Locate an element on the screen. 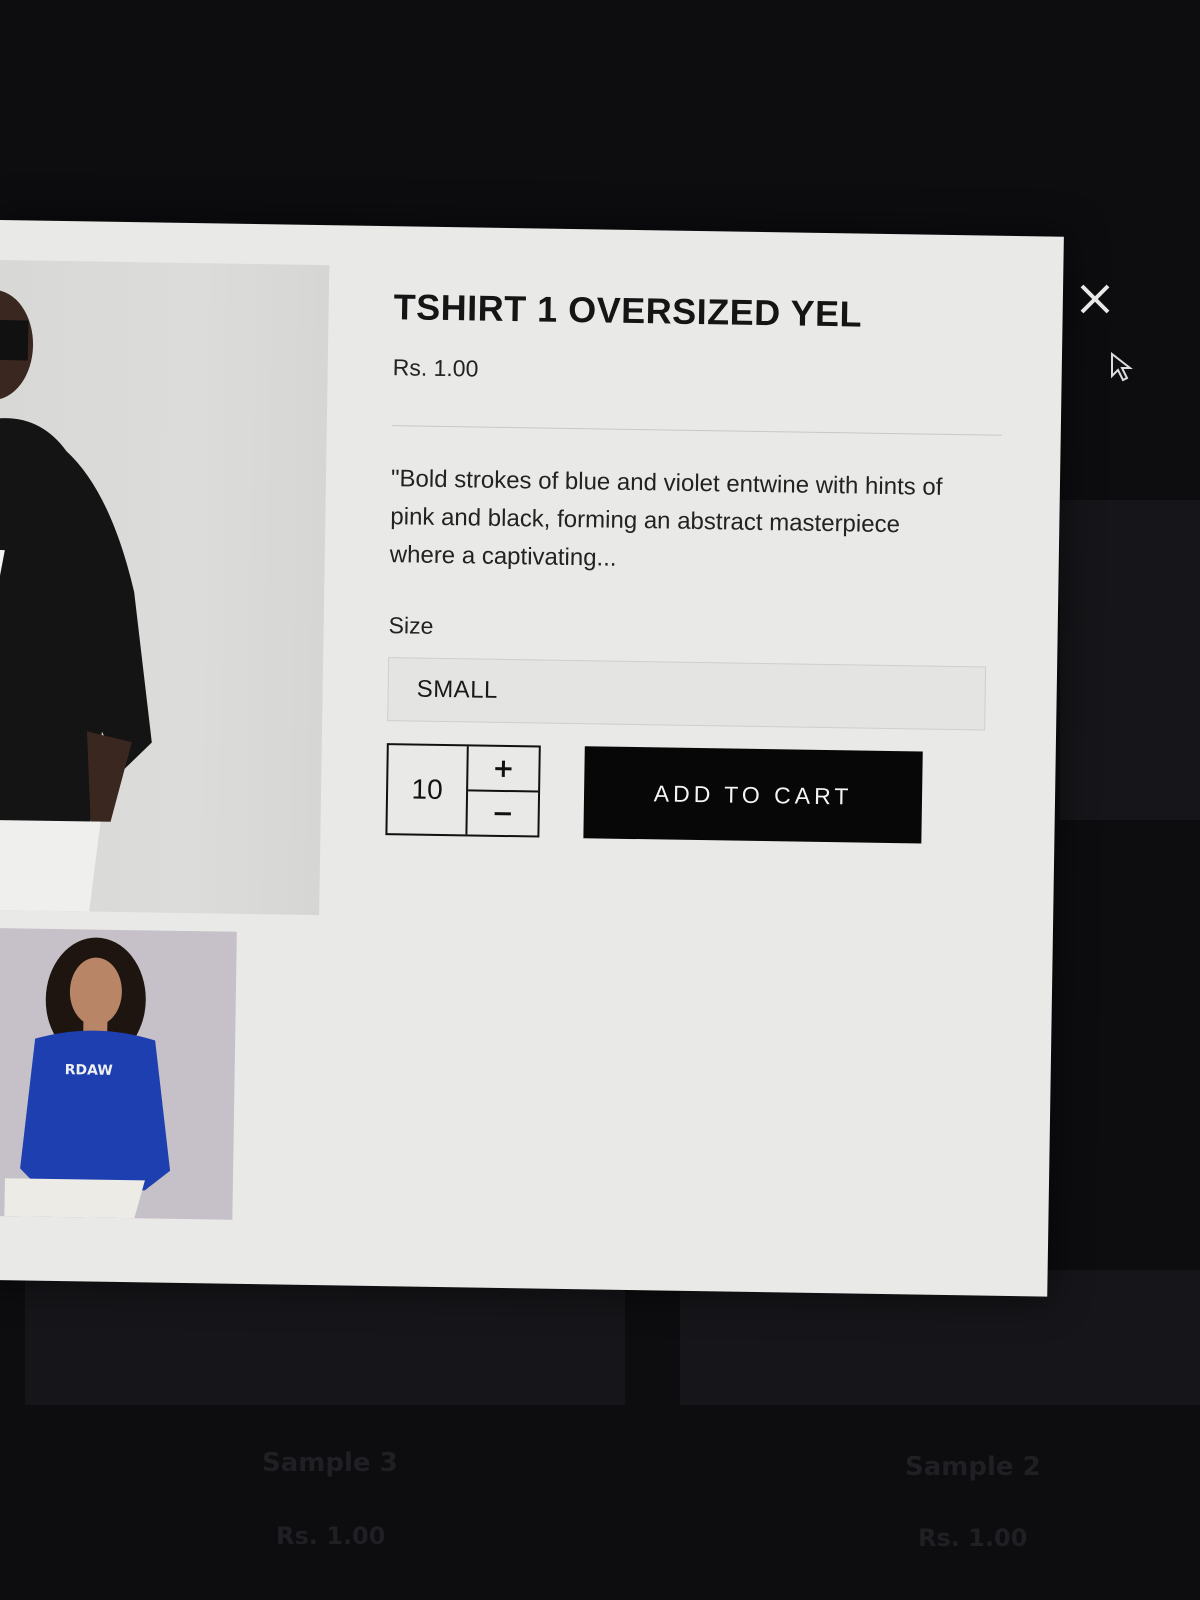  product-price: Rs. 1.00 is located at coordinates (435, 368).